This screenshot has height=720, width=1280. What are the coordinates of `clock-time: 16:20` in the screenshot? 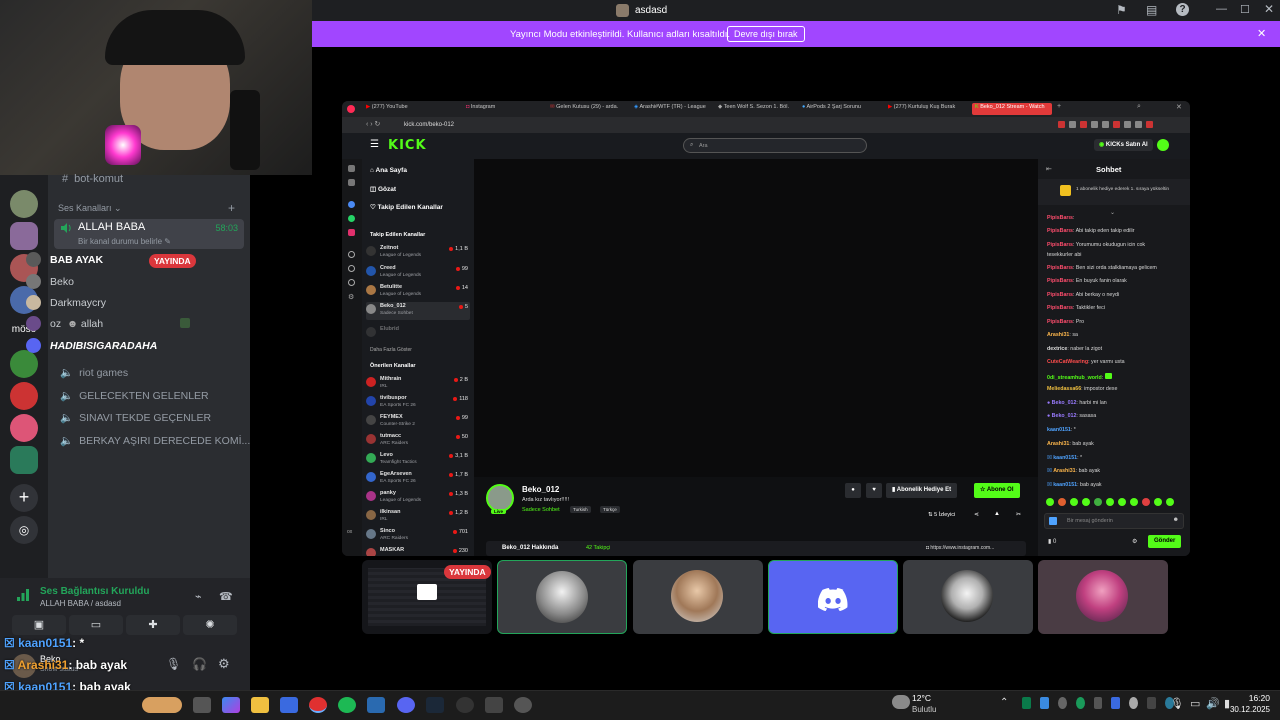 It's located at (1255, 698).